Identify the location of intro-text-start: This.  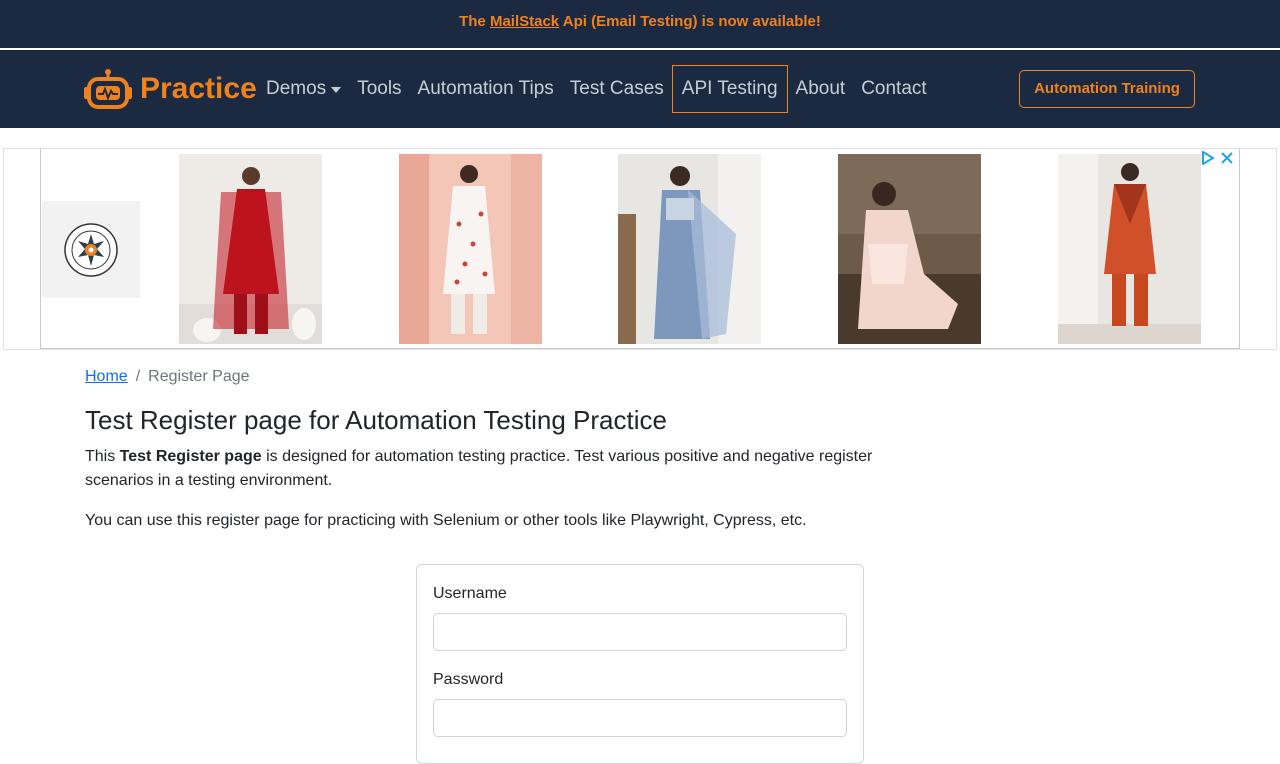
(102, 456).